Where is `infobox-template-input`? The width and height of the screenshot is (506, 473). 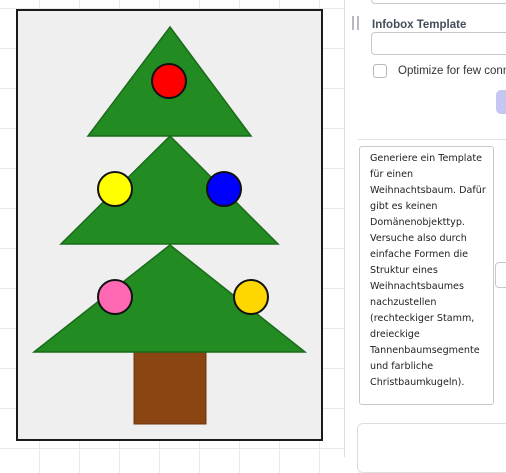 infobox-template-input is located at coordinates (438, 43).